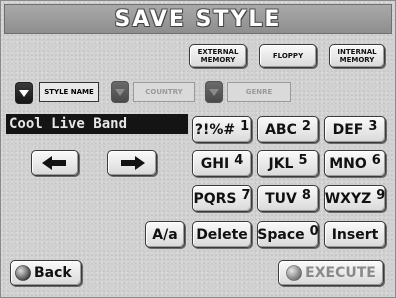 Image resolution: width=396 pixels, height=298 pixels. I want to click on insert-label: Insert, so click(355, 234).